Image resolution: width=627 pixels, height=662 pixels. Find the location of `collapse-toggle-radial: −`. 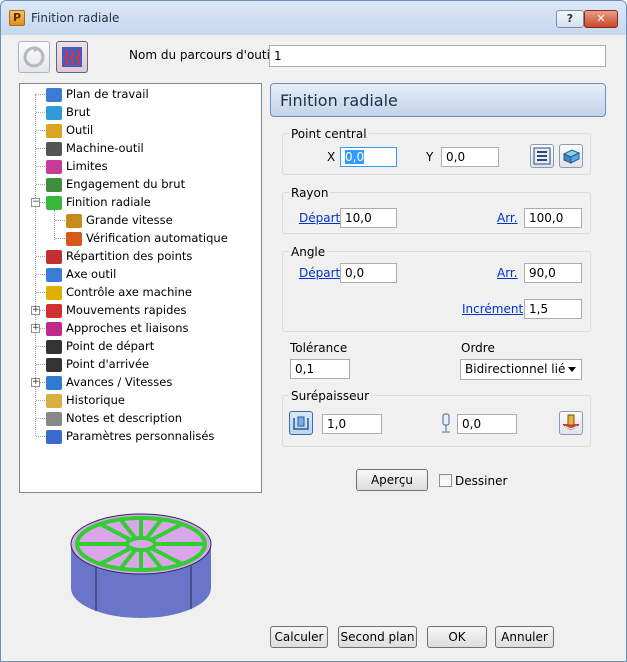

collapse-toggle-radial: − is located at coordinates (35, 202).